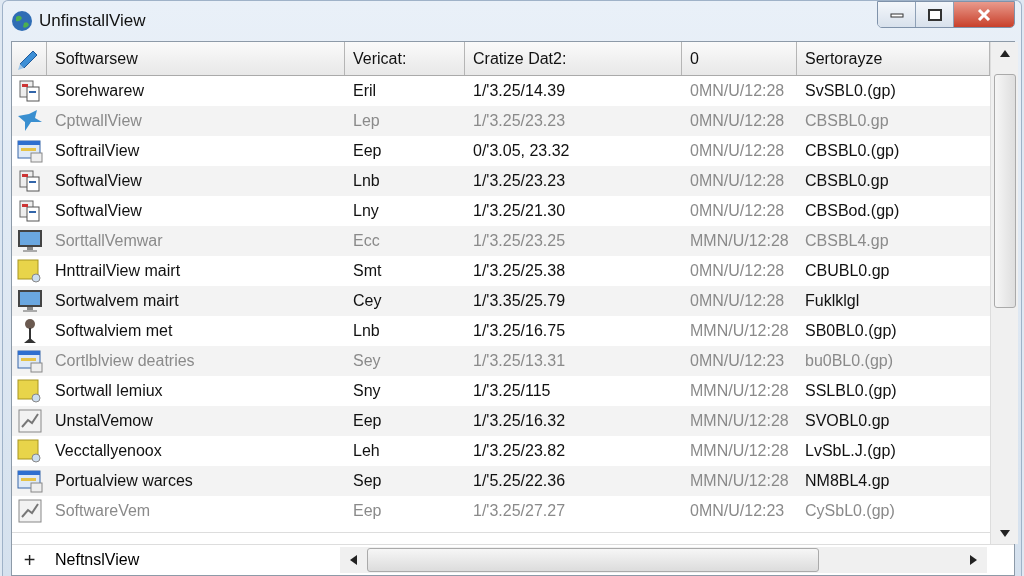 The width and height of the screenshot is (1024, 576). I want to click on file-text: LvSbL.J.(gp), so click(850, 451).